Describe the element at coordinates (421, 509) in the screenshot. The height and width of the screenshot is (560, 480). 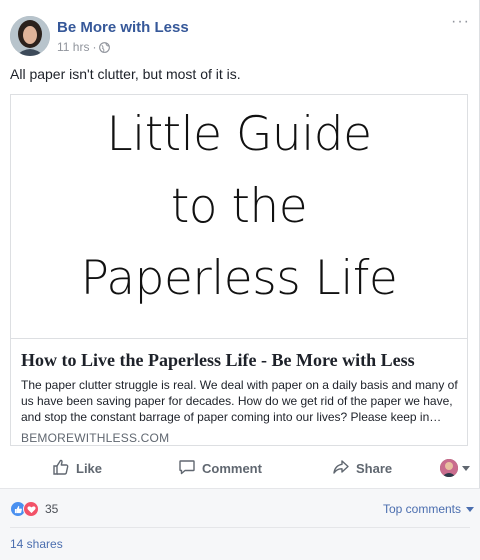
I see `sort-label: Top comments` at that location.